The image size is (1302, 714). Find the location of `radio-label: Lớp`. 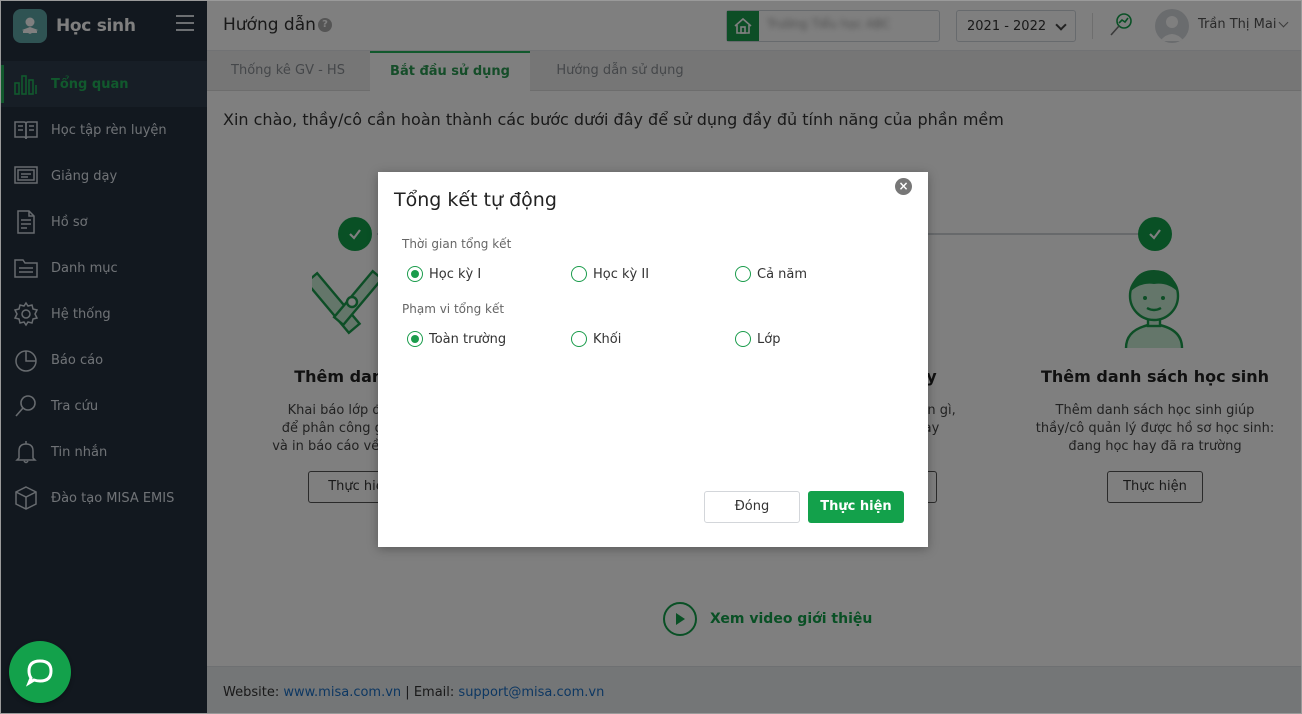

radio-label: Lớp is located at coordinates (769, 339).